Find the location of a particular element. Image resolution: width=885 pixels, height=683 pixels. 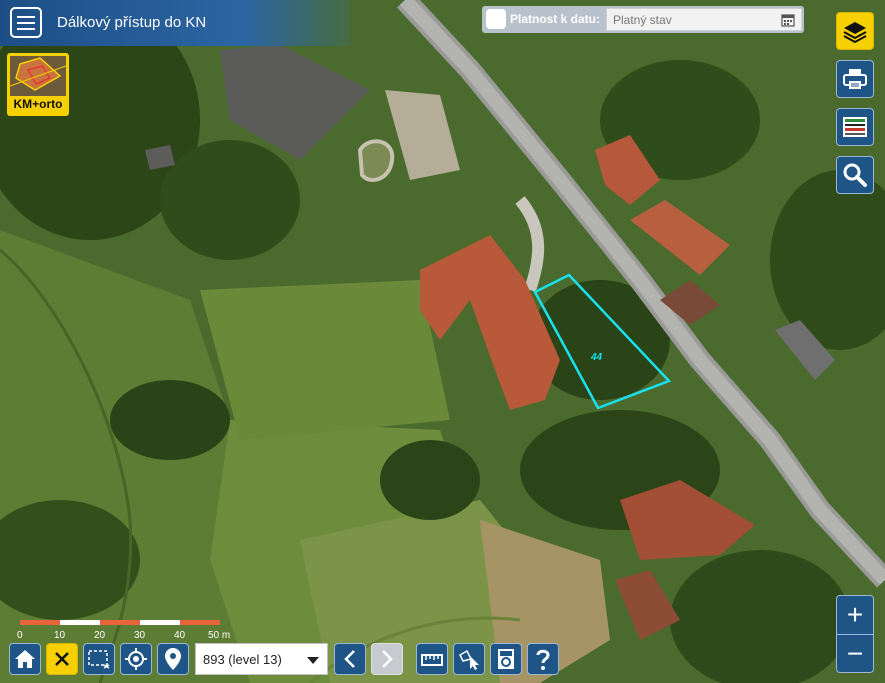

calendar-icon is located at coordinates (788, 20).